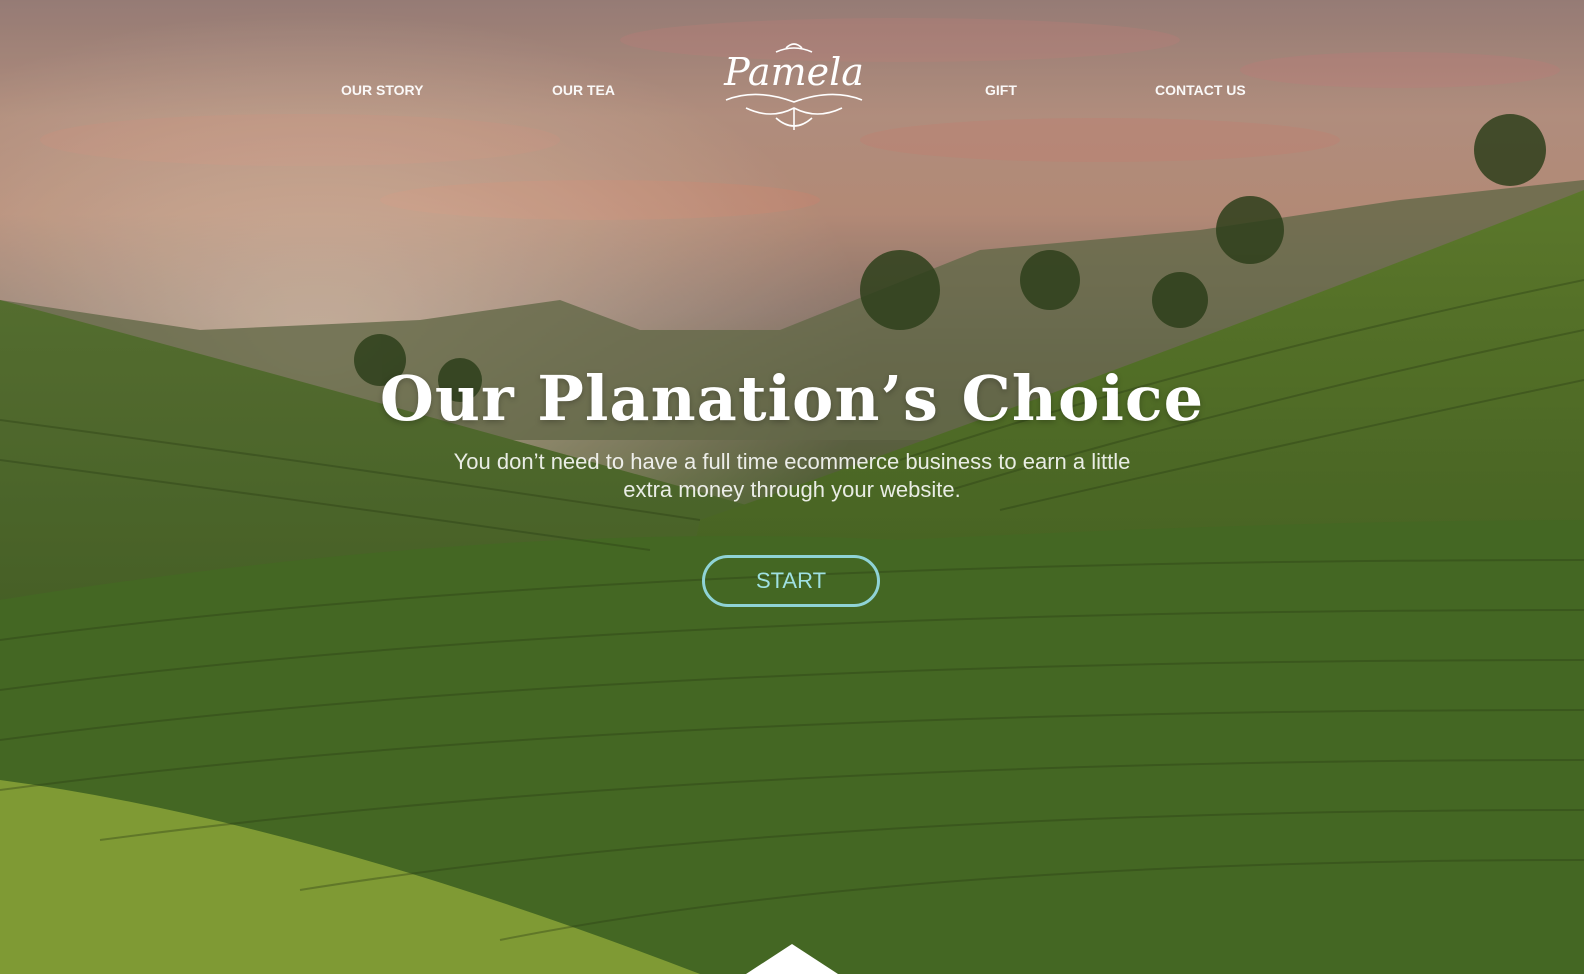  I want to click on top-nav: OUR STORY OUR TEA Pamela GIFT CONTACT US, so click(792, 70).